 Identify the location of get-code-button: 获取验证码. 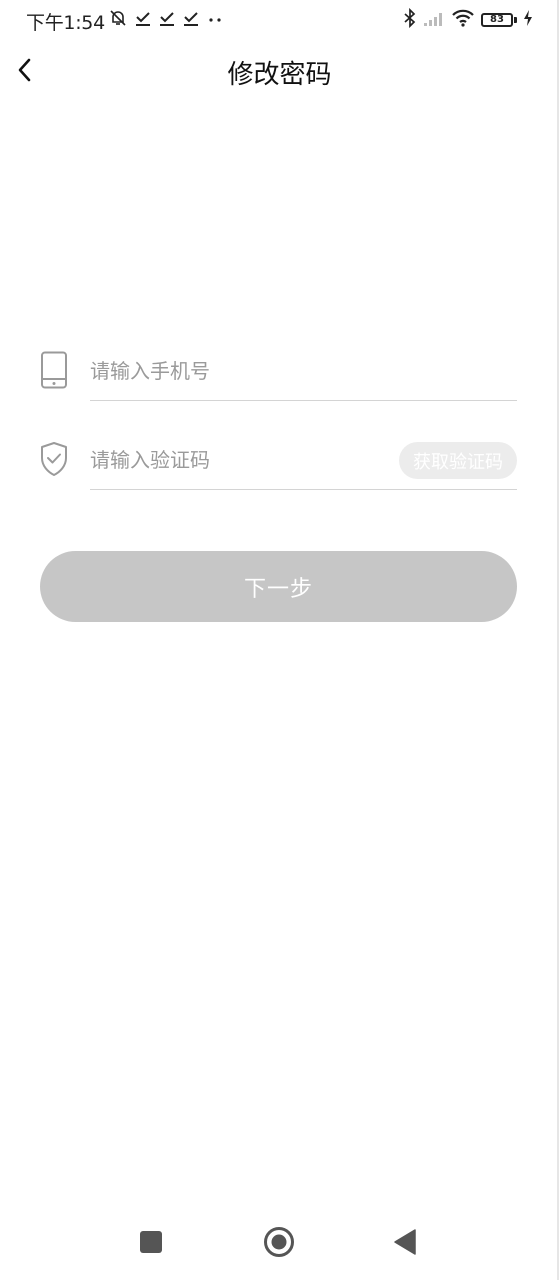
(458, 460).